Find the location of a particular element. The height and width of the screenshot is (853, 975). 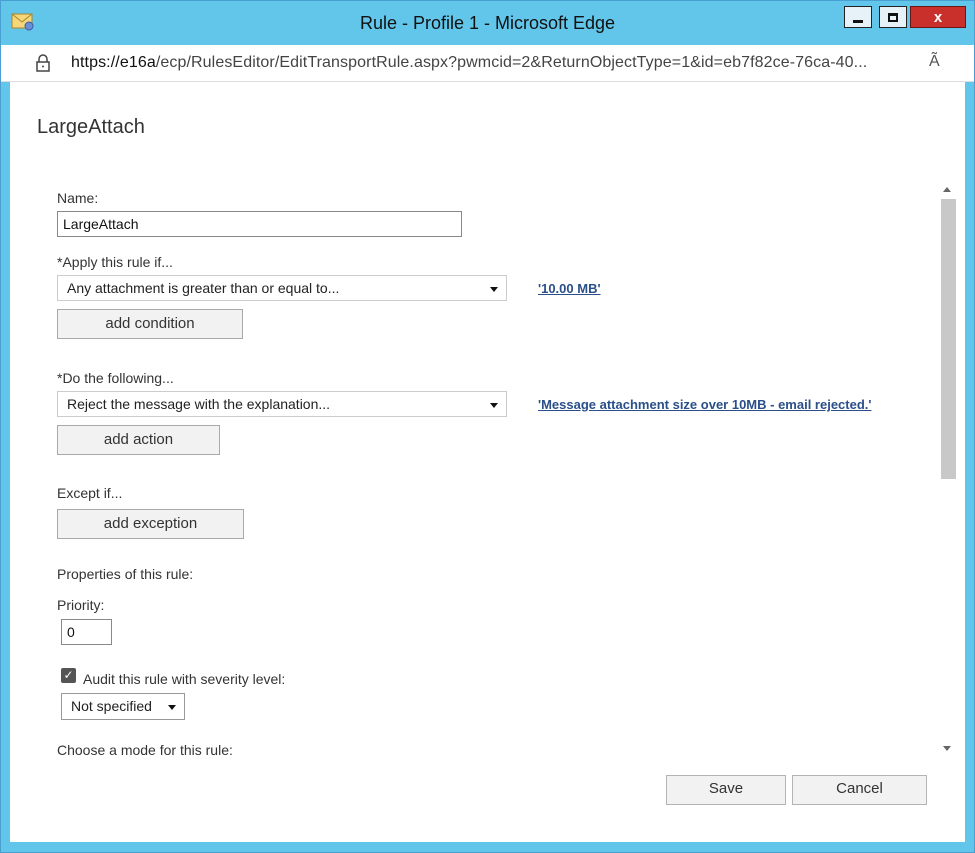

lock-icon is located at coordinates (43, 63).